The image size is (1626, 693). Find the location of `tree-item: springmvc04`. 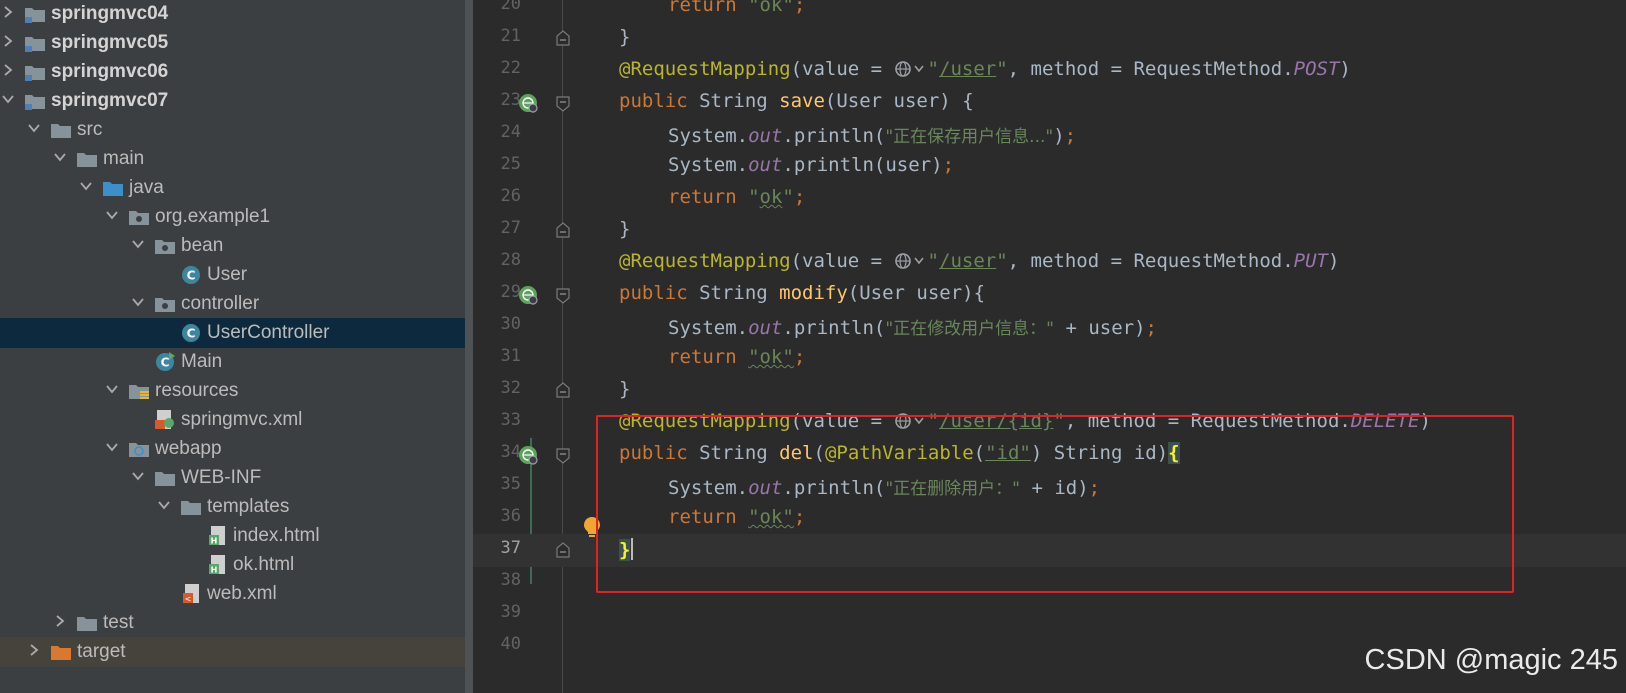

tree-item: springmvc04 is located at coordinates (232, 14).